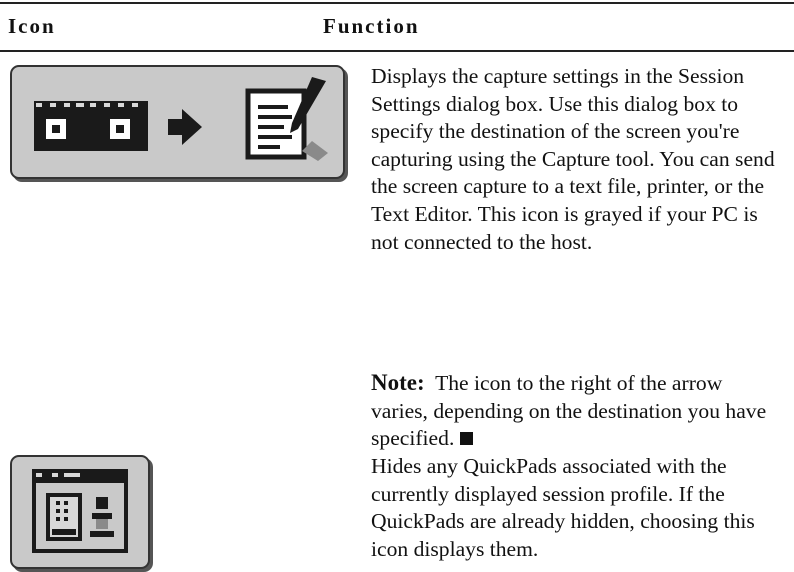  What do you see at coordinates (398, 382) in the screenshot?
I see `note-label: Note:` at bounding box center [398, 382].